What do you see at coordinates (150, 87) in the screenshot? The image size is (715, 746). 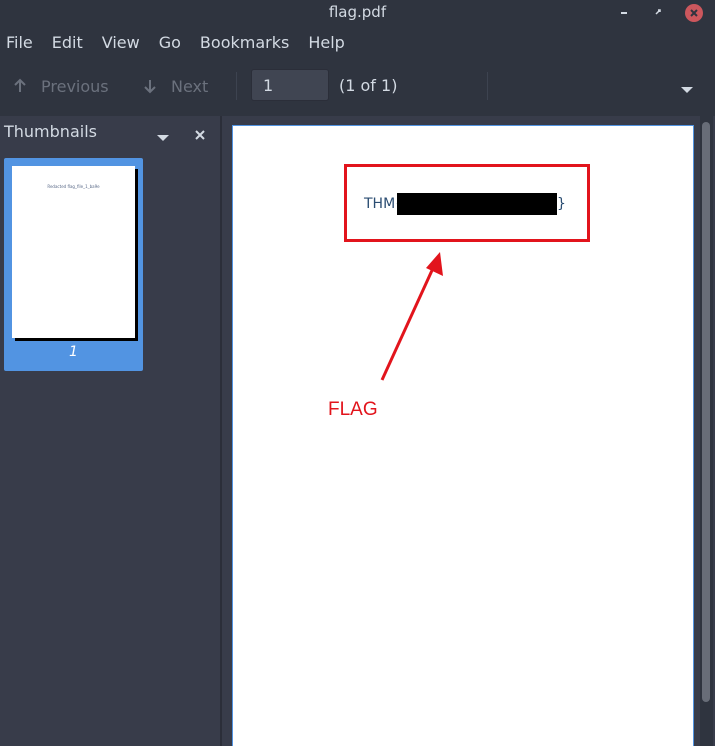 I see `arrow-down-icon` at bounding box center [150, 87].